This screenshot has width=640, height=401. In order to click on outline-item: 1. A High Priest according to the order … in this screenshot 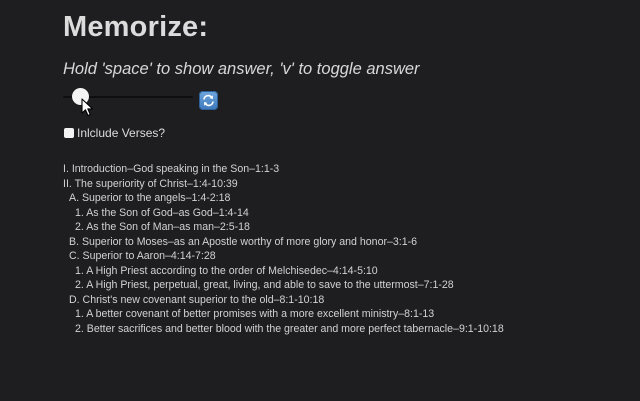, I will do `click(226, 270)`.